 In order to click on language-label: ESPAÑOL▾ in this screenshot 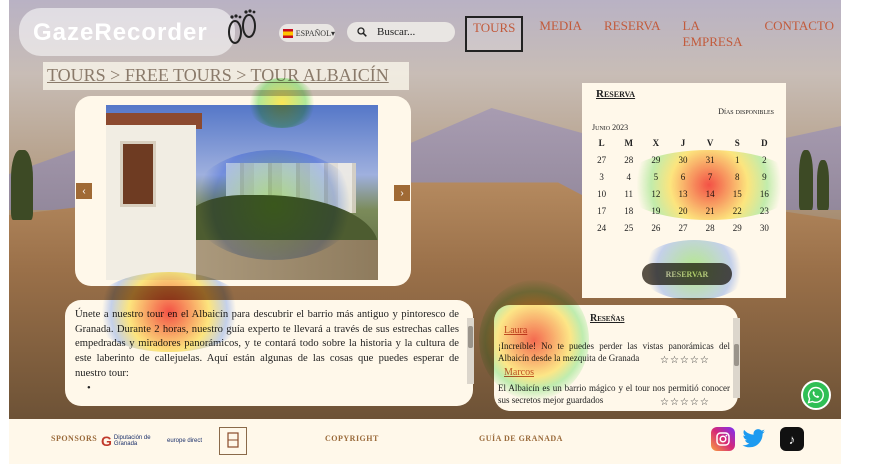, I will do `click(315, 33)`.